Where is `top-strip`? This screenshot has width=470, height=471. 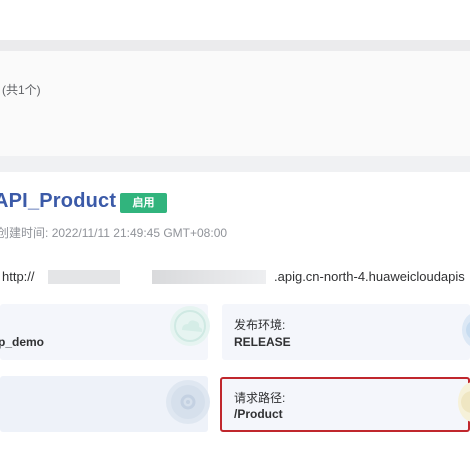 top-strip is located at coordinates (235, 21).